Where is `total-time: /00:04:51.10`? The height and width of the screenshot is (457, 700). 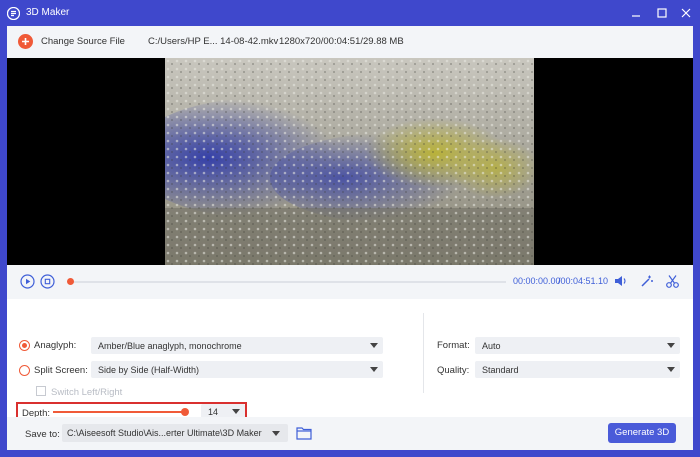
total-time: /00:04:51.10 is located at coordinates (583, 281).